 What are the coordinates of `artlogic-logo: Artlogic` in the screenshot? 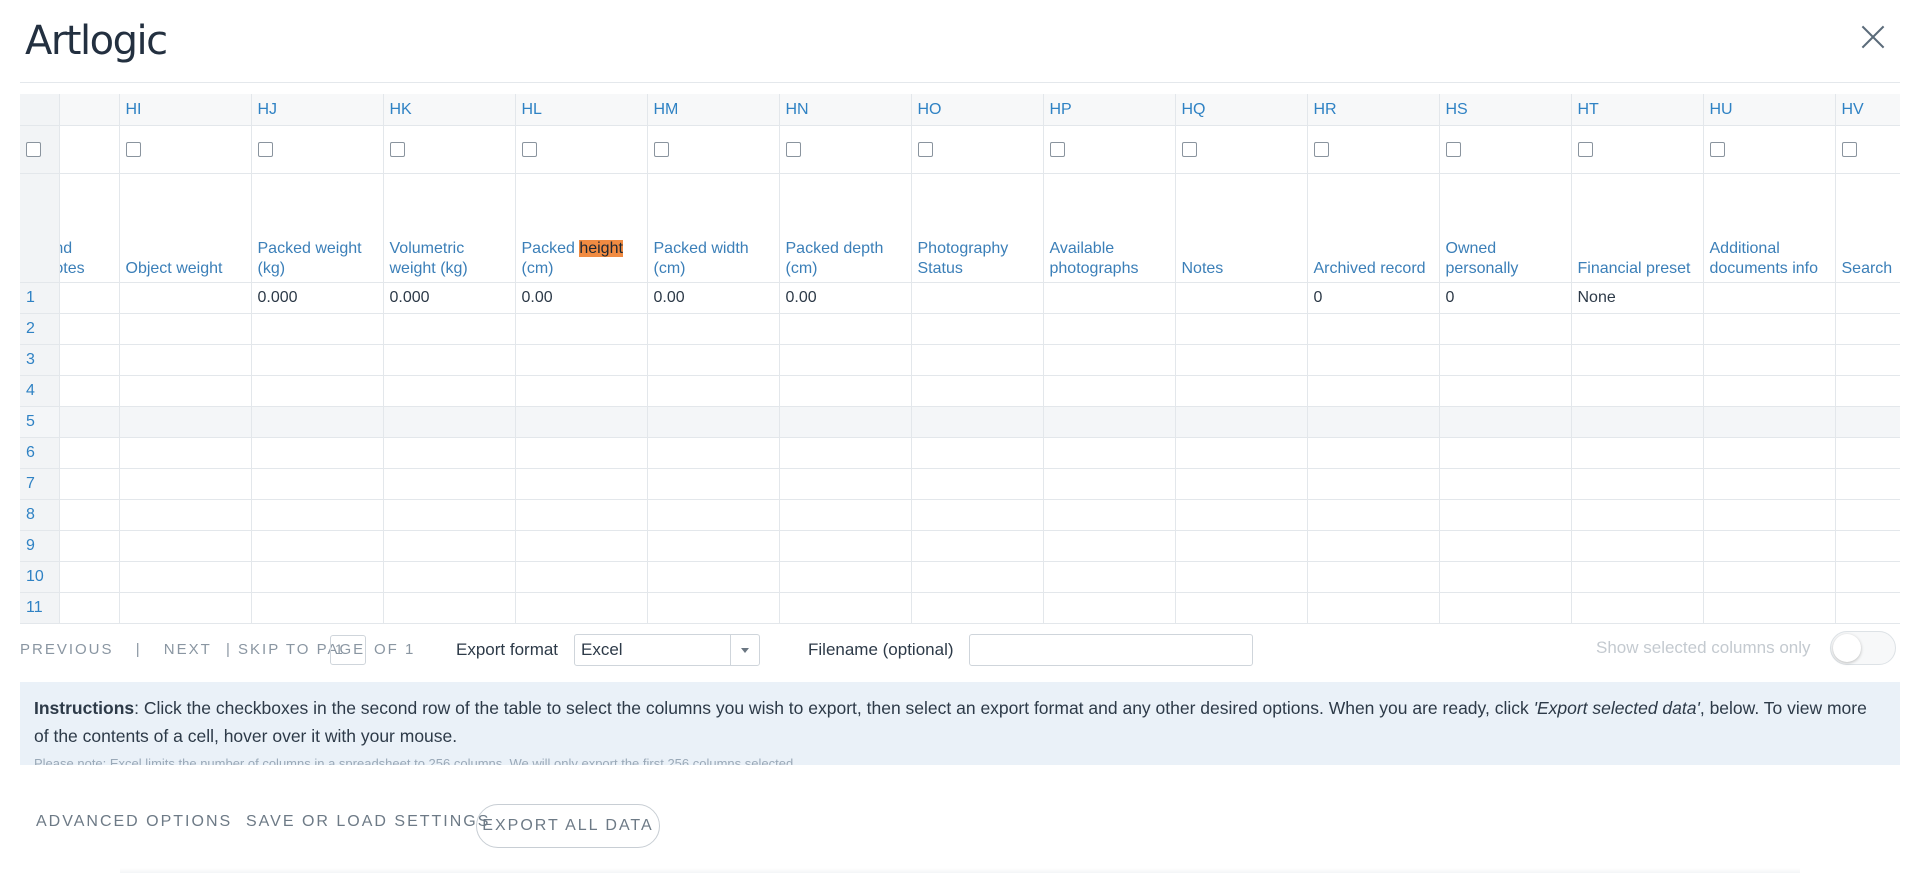 It's located at (96, 41).